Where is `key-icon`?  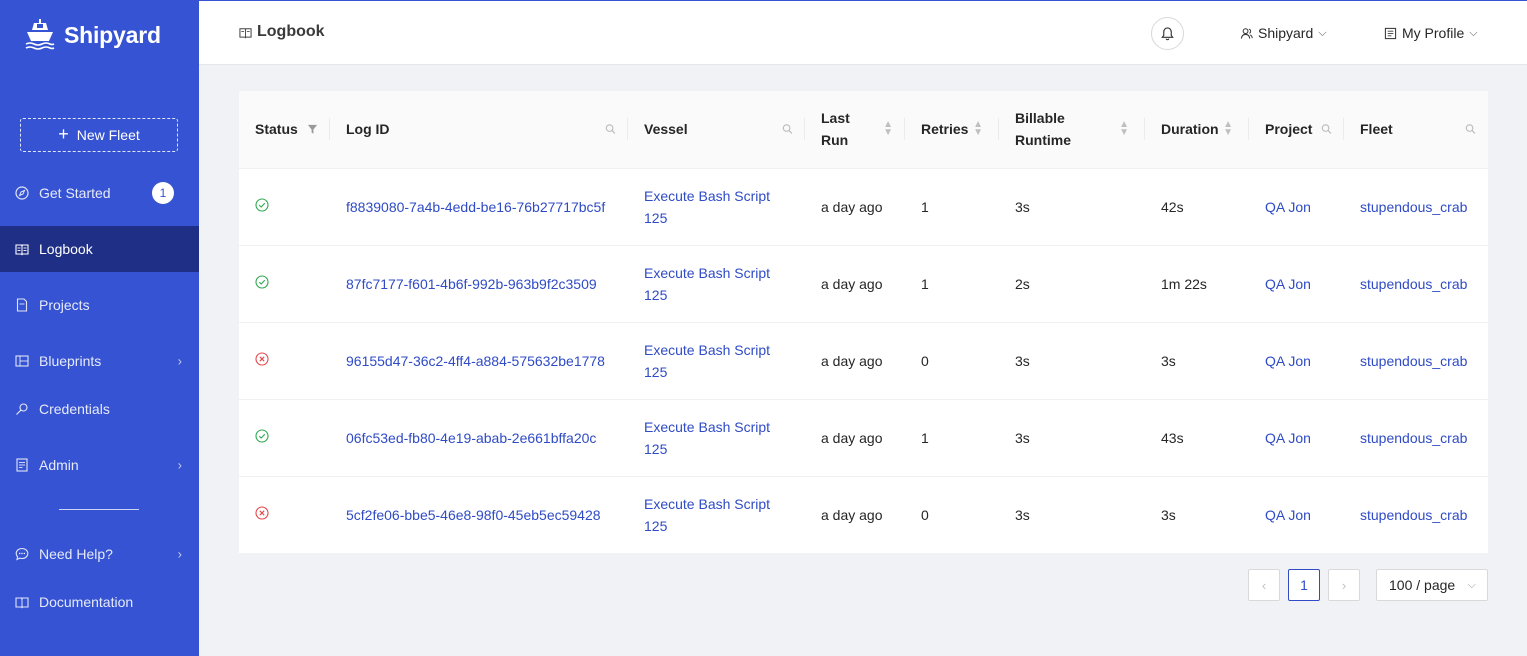
key-icon is located at coordinates (22, 409).